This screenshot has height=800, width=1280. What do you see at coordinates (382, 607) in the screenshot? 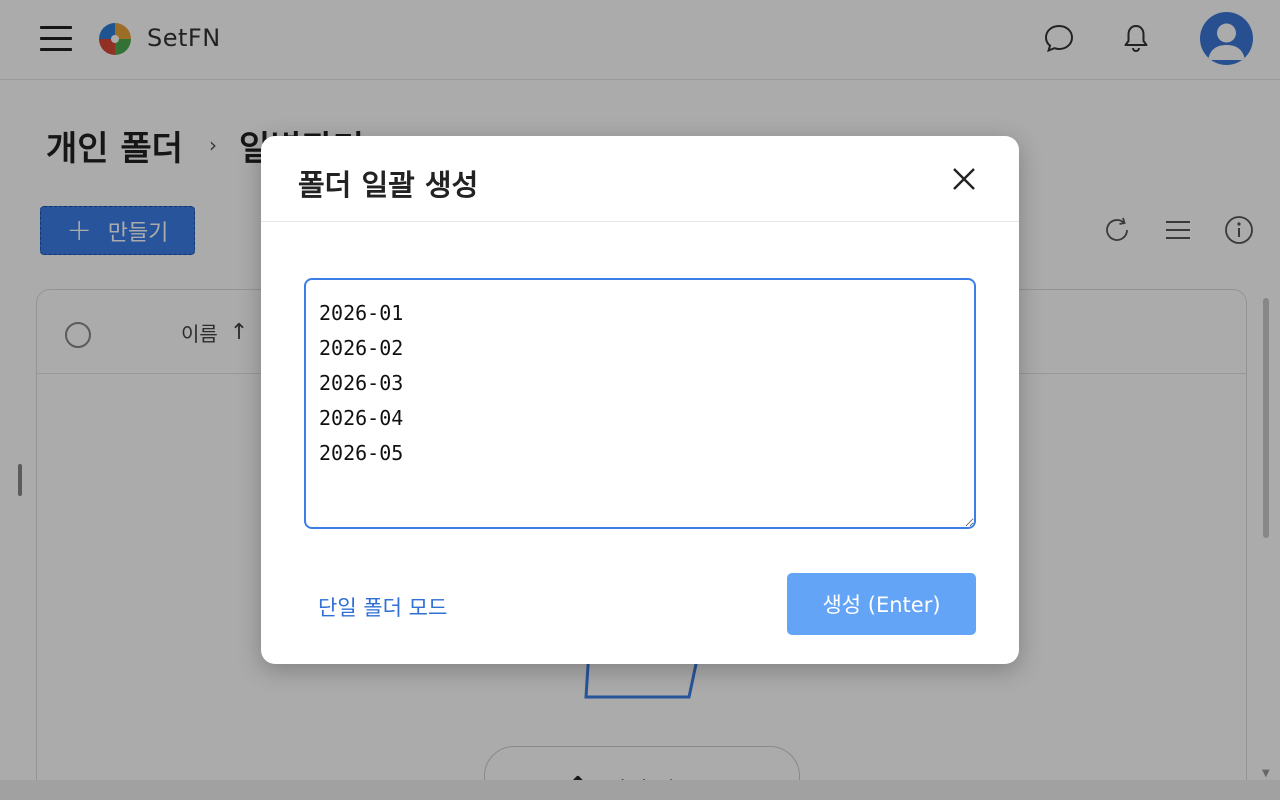
I see `single-folder-mode-link: 단일 폴더 모드` at bounding box center [382, 607].